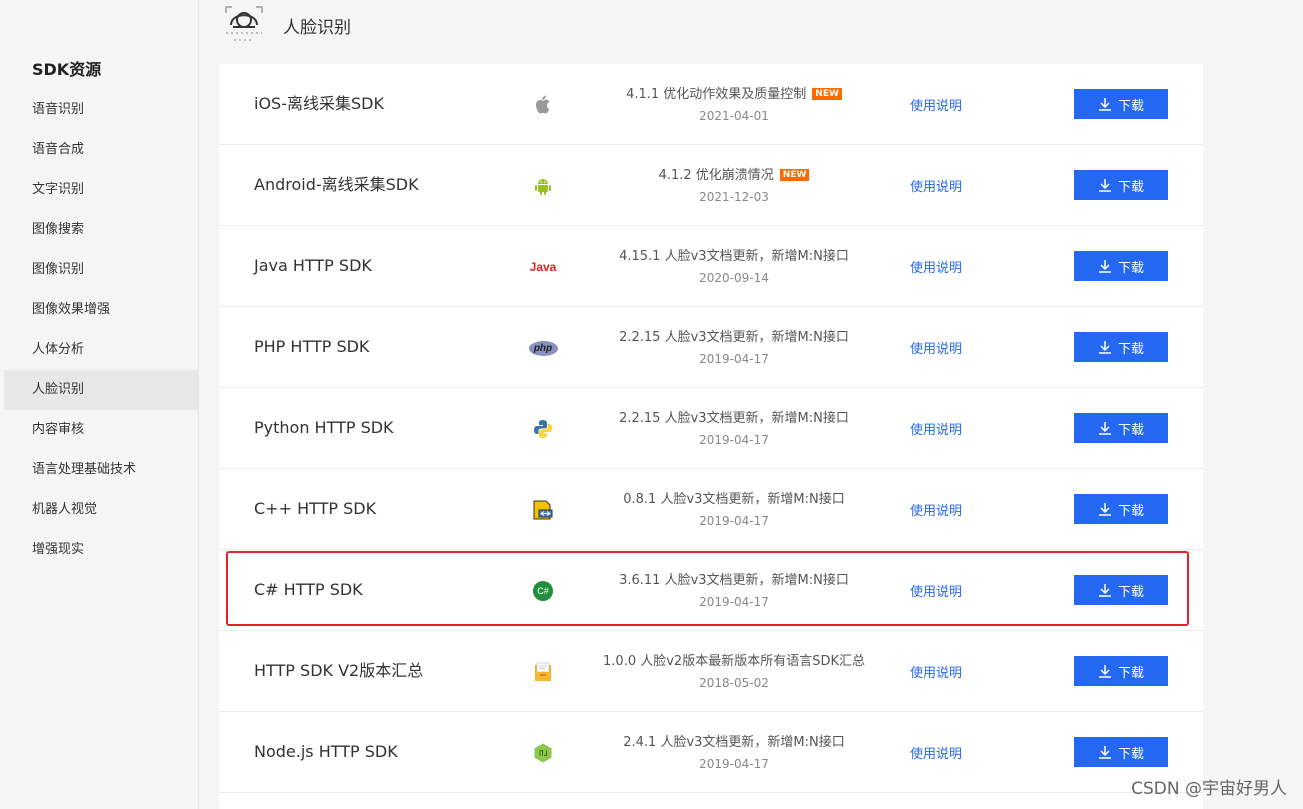 Image resolution: width=1303 pixels, height=809 pixels. What do you see at coordinates (734, 580) in the screenshot?
I see `sdk-description: 3.6.11 人脸v3文档更新，新增M:N接口` at bounding box center [734, 580].